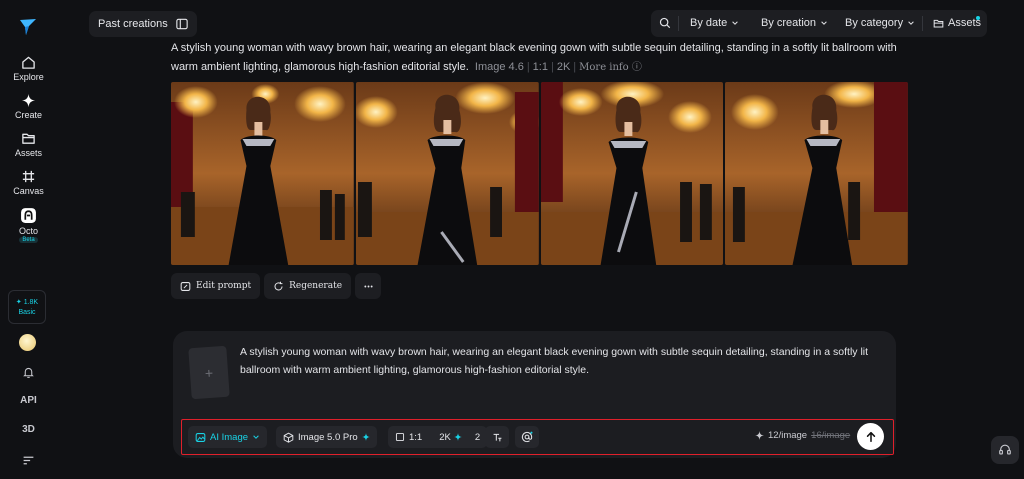 This screenshot has width=1024, height=479. Describe the element at coordinates (28, 62) in the screenshot. I see `home-icon` at that location.